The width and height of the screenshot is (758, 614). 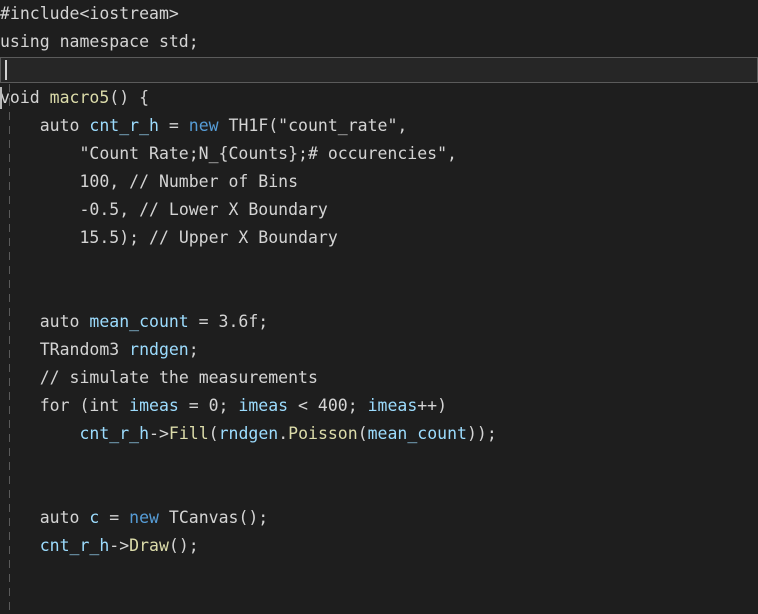 I want to click on code-token-func: Poisson, so click(x=323, y=433).